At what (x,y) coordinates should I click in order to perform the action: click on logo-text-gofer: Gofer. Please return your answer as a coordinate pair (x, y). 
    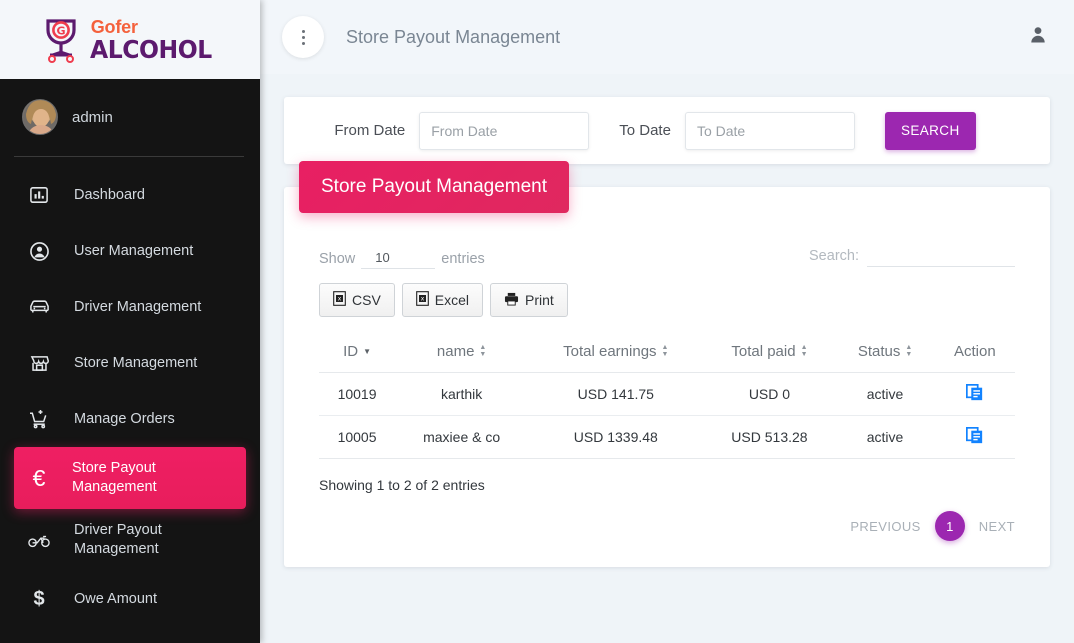
    Looking at the image, I should click on (114, 26).